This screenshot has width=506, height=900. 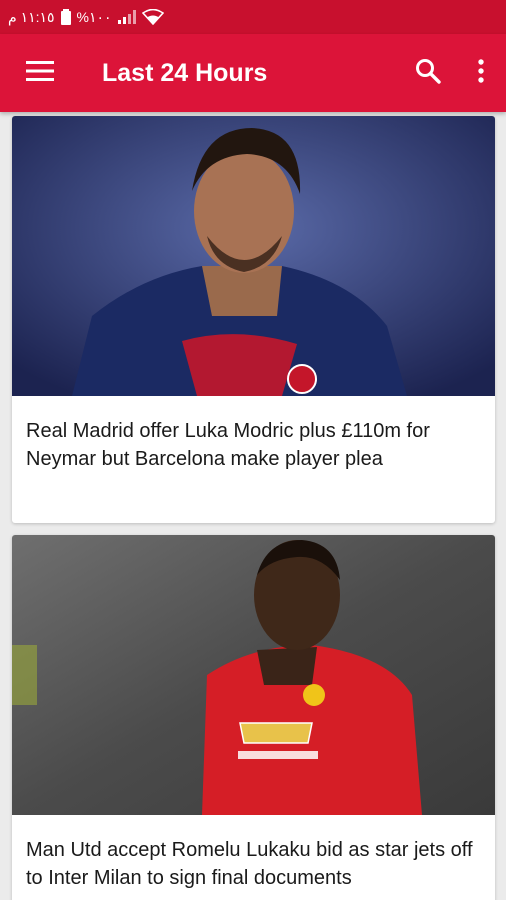 I want to click on search-icon, so click(x=428, y=73).